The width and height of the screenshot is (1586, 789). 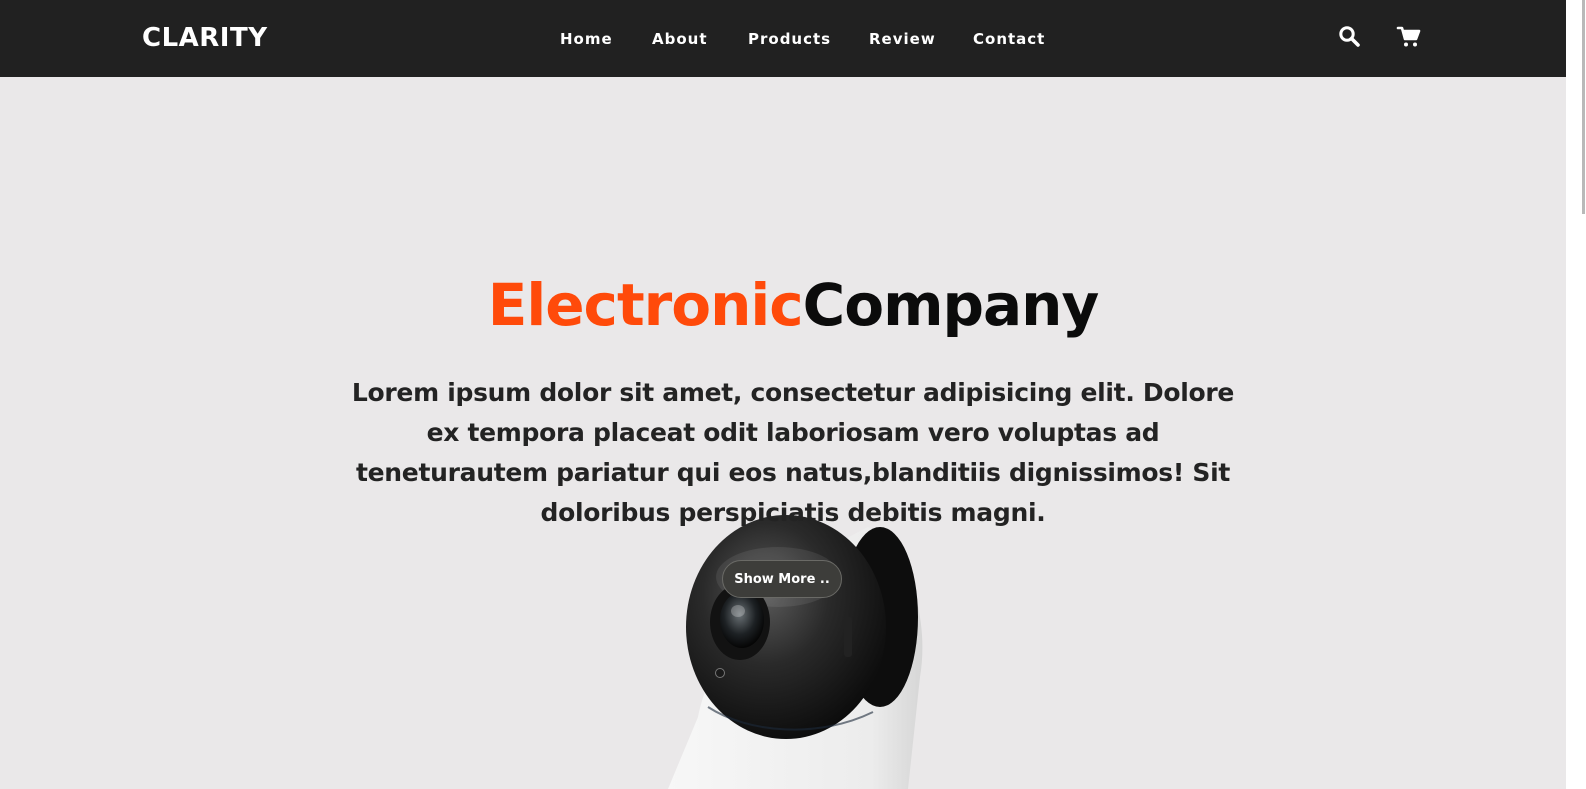 I want to click on hero-title-rest: Company, so click(x=951, y=305).